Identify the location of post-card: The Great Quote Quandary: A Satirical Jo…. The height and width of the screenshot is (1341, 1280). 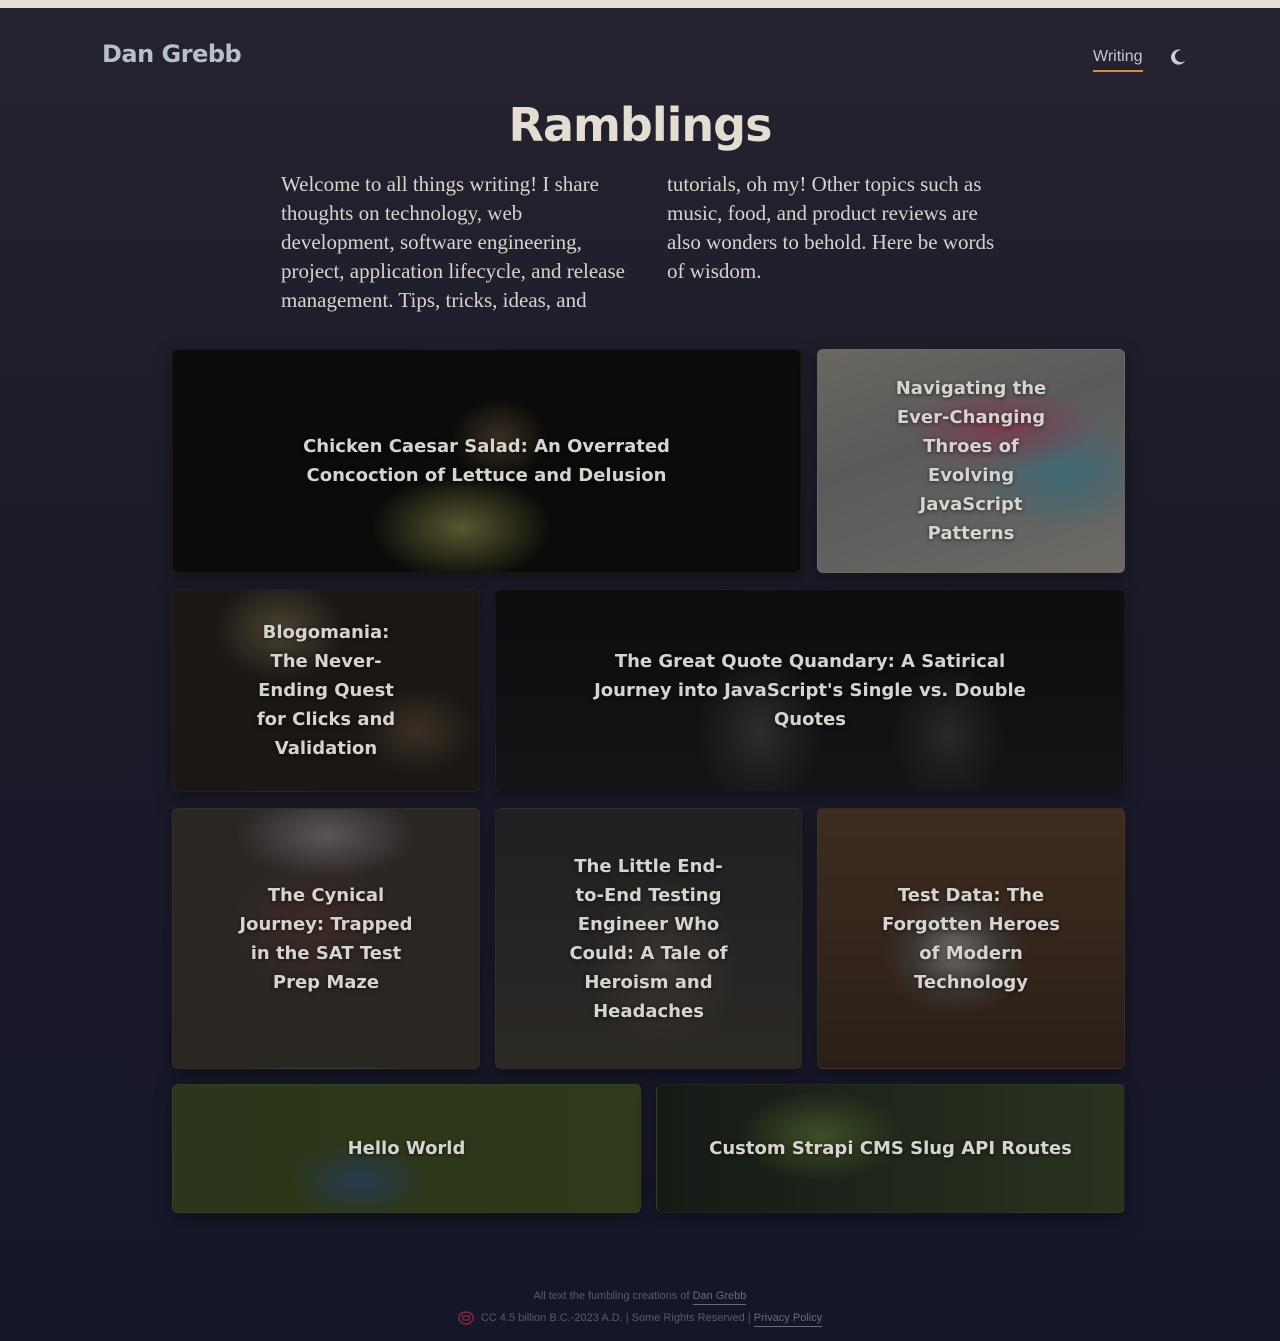
(810, 690).